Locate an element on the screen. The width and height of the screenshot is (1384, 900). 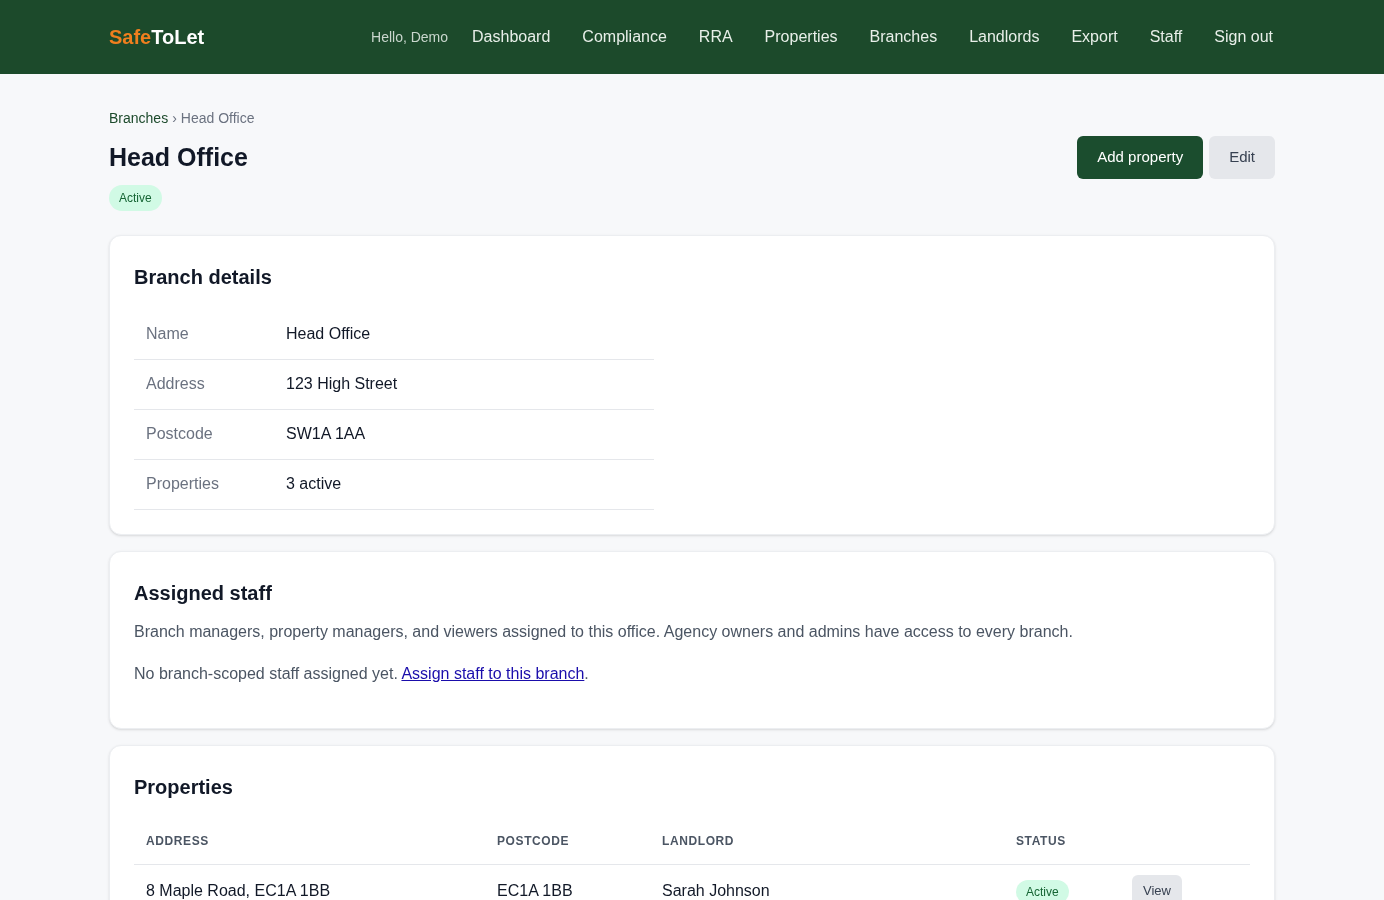
column-header: LANDLORD is located at coordinates (827, 847).